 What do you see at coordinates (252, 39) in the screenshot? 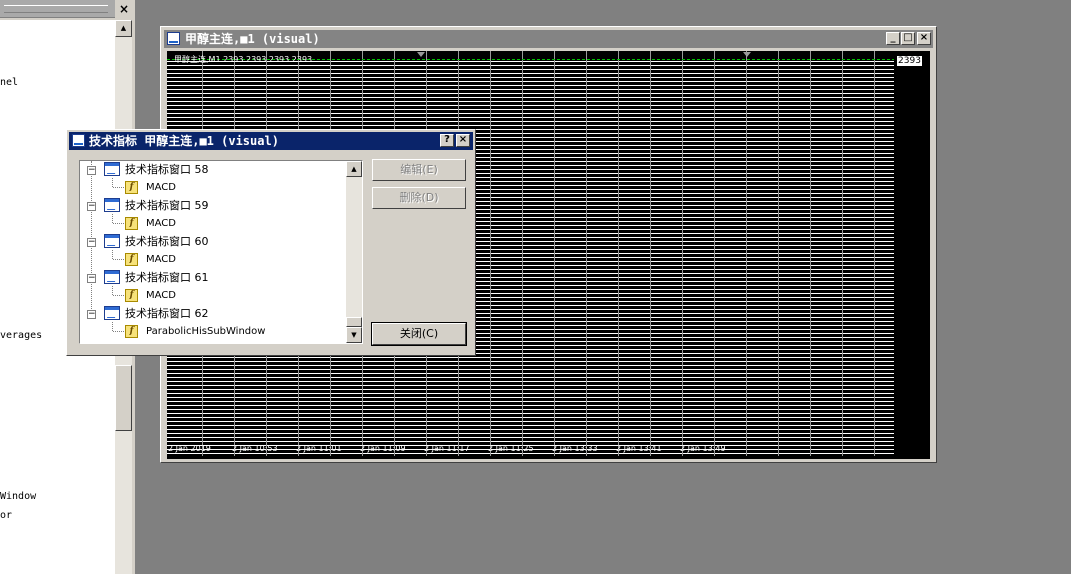
I see `chart-title: 甲醇主连,■1 (visual)` at bounding box center [252, 39].